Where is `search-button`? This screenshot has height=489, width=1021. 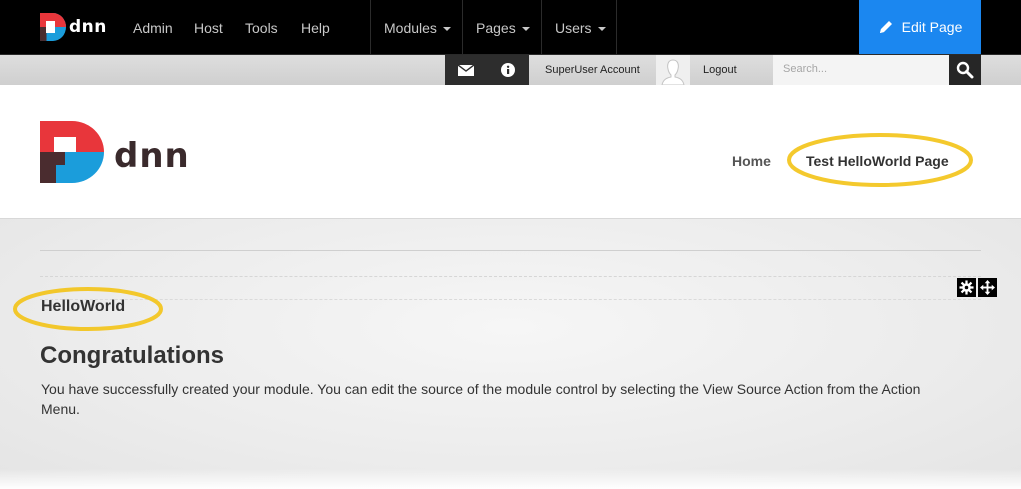 search-button is located at coordinates (965, 70).